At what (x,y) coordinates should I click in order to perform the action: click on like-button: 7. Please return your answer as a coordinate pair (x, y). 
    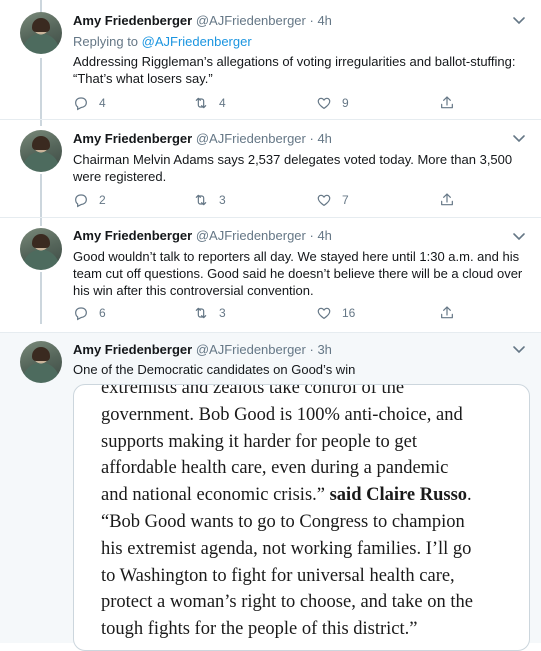
    Looking at the image, I should click on (332, 200).